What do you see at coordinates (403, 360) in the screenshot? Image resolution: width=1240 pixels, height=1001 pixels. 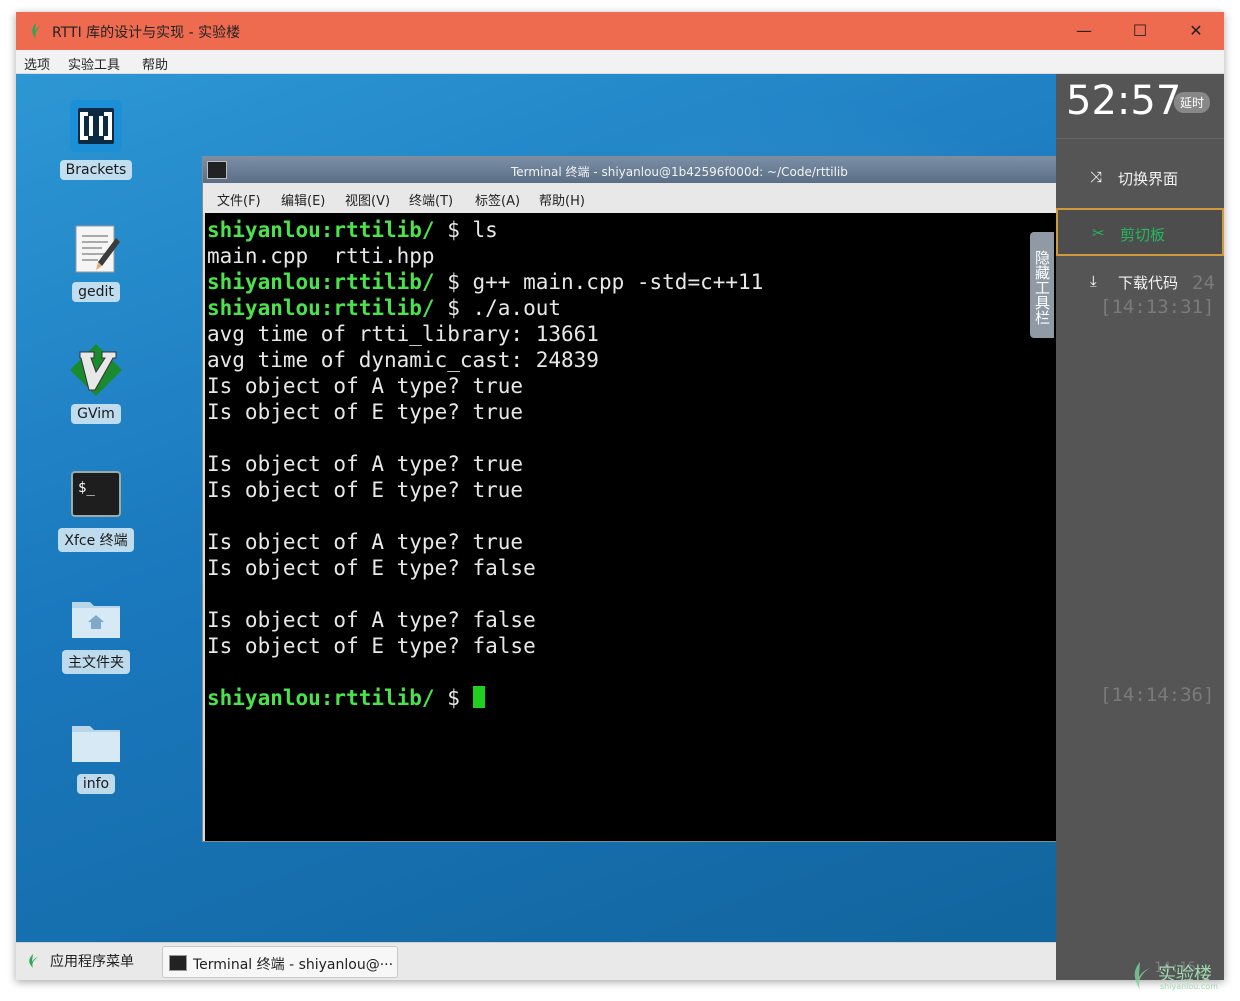 I see `terminal-text: avg time of dynamic_cast: 24839` at bounding box center [403, 360].